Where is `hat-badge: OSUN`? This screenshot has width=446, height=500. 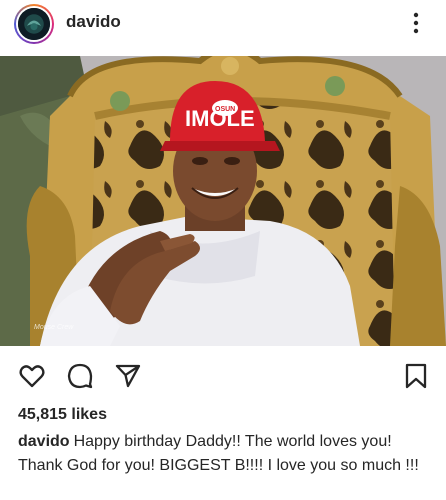
hat-badge: OSUN is located at coordinates (225, 109).